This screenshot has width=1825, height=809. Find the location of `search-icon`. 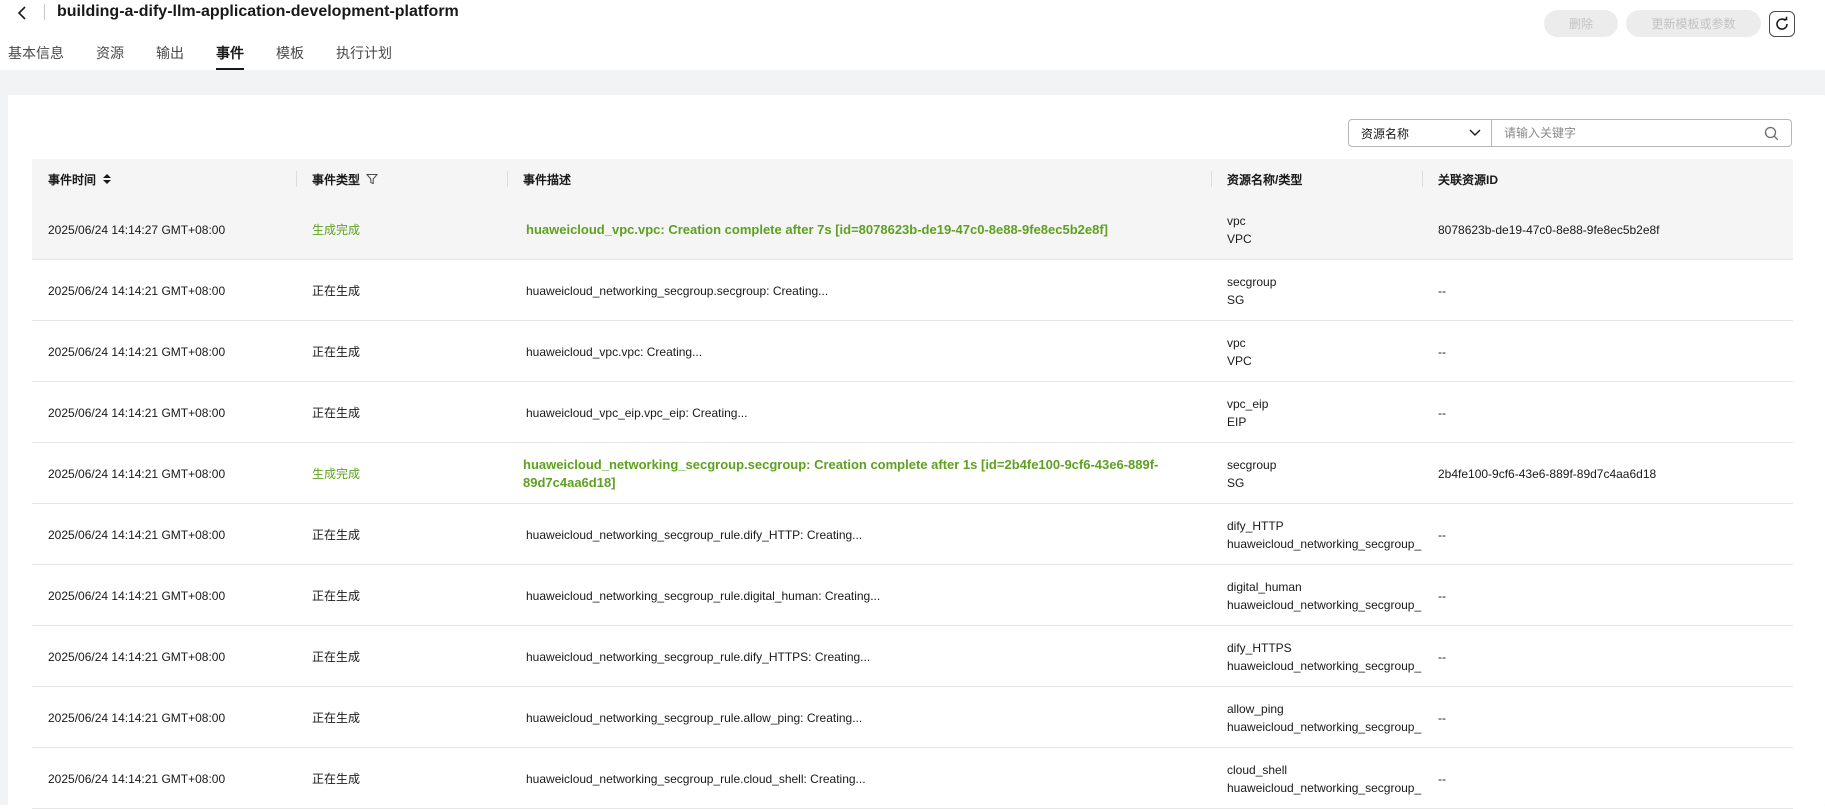

search-icon is located at coordinates (1771, 133).